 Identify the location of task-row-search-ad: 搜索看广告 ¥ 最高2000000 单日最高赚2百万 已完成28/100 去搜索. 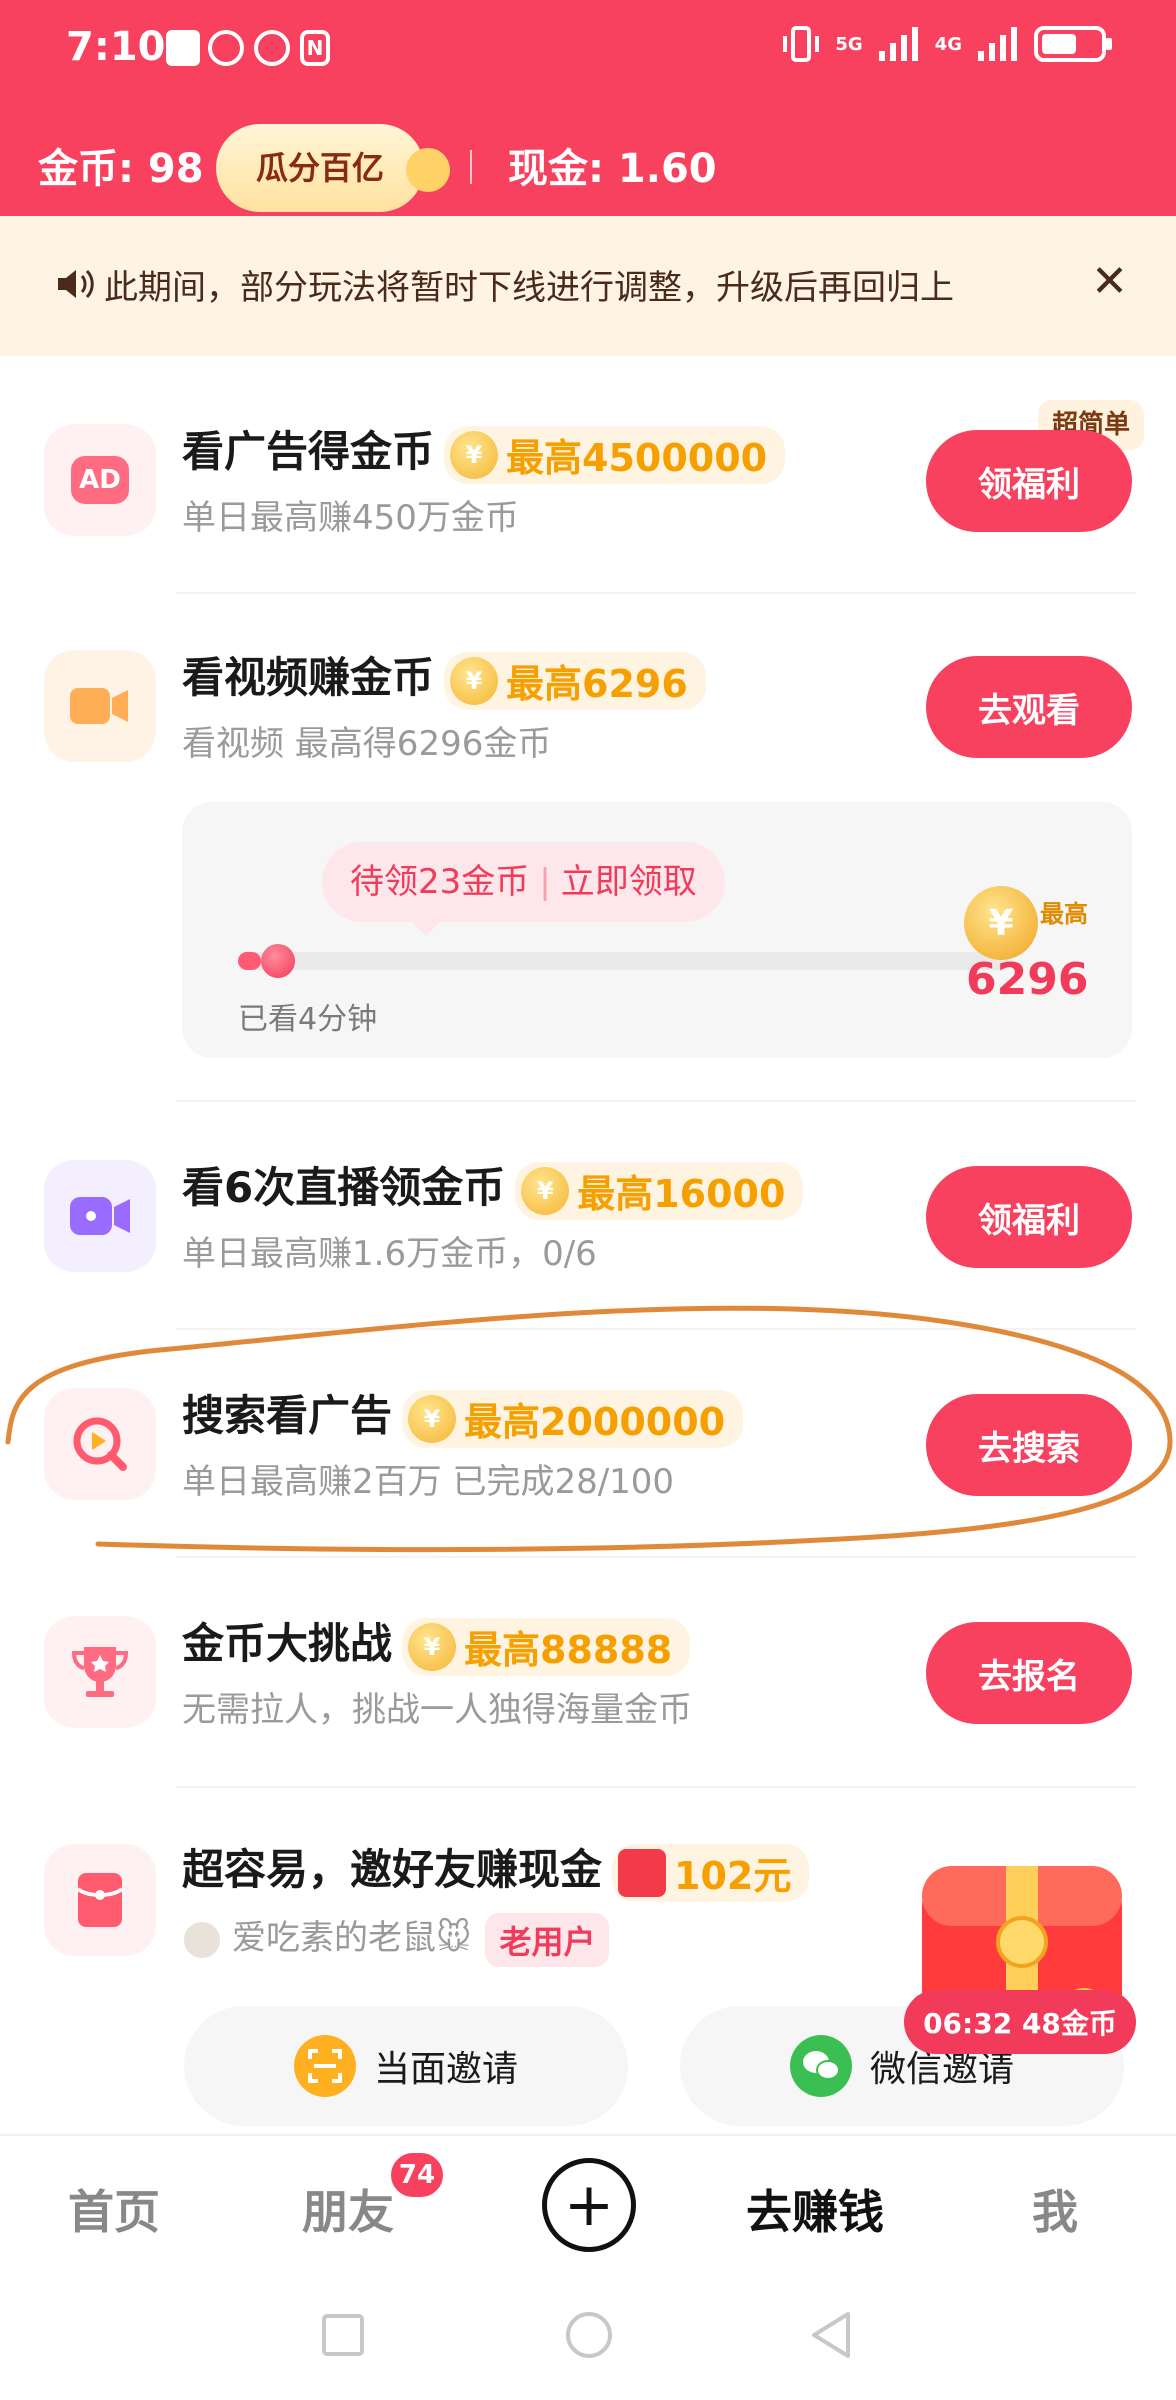
(588, 1444).